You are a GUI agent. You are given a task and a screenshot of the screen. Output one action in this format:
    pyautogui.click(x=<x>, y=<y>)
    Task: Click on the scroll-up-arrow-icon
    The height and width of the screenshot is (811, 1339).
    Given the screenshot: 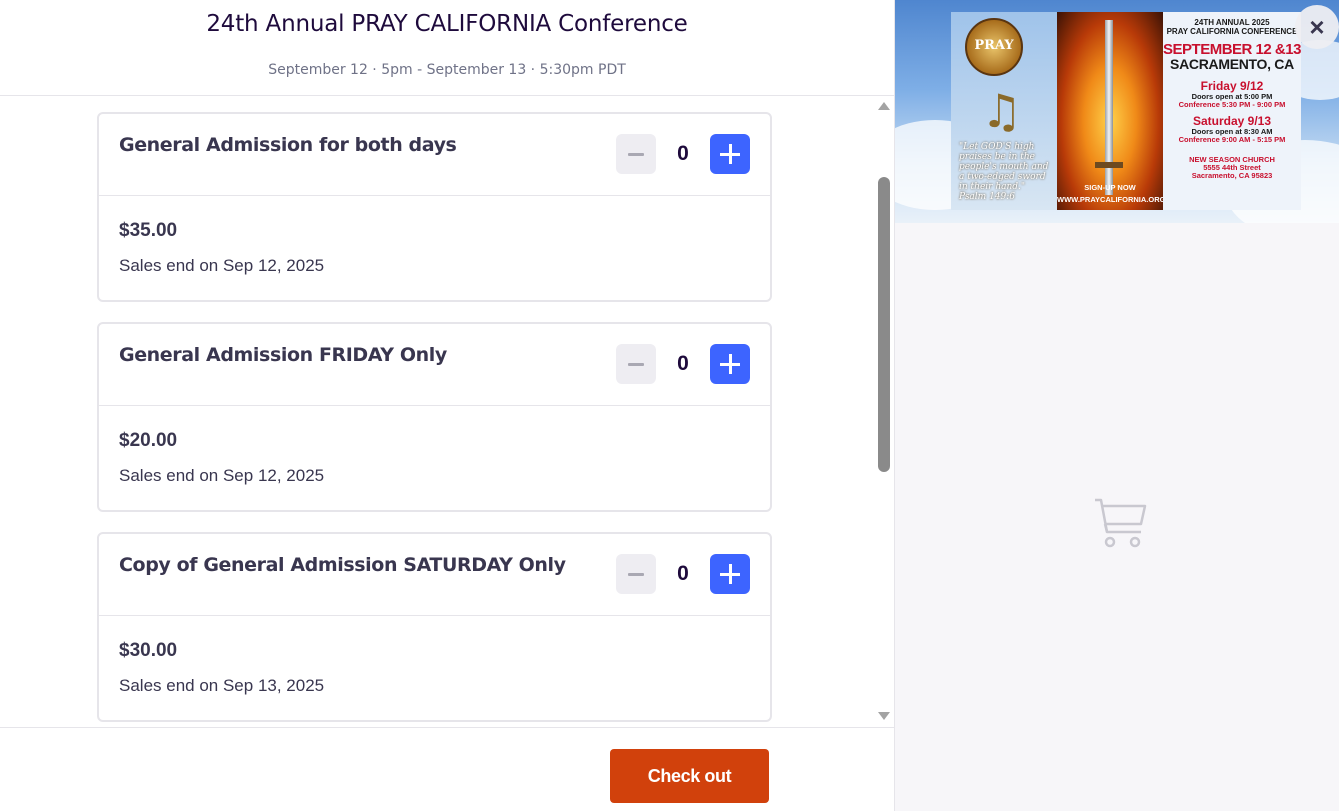 What is the action you would take?
    pyautogui.click(x=884, y=106)
    